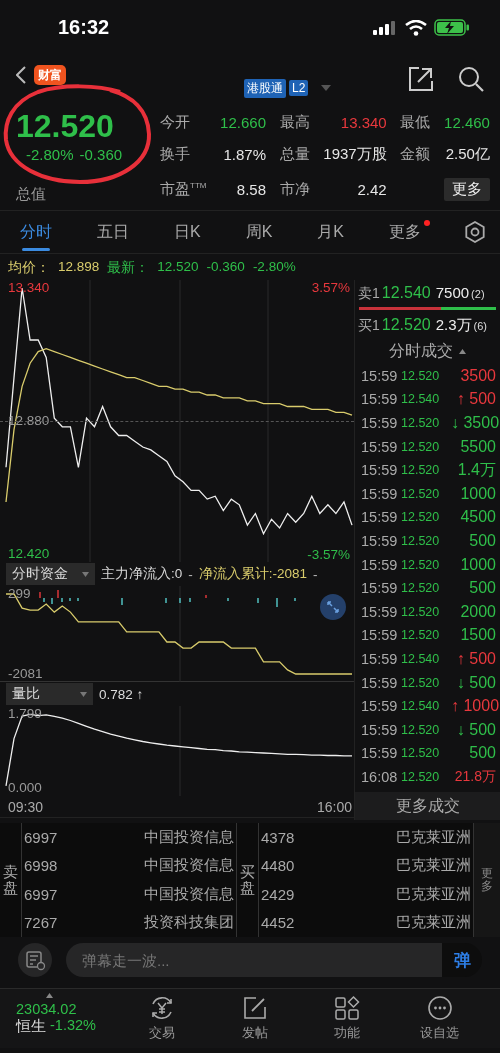  What do you see at coordinates (128, 268) in the screenshot?
I see `legend-label: 最新：` at bounding box center [128, 268].